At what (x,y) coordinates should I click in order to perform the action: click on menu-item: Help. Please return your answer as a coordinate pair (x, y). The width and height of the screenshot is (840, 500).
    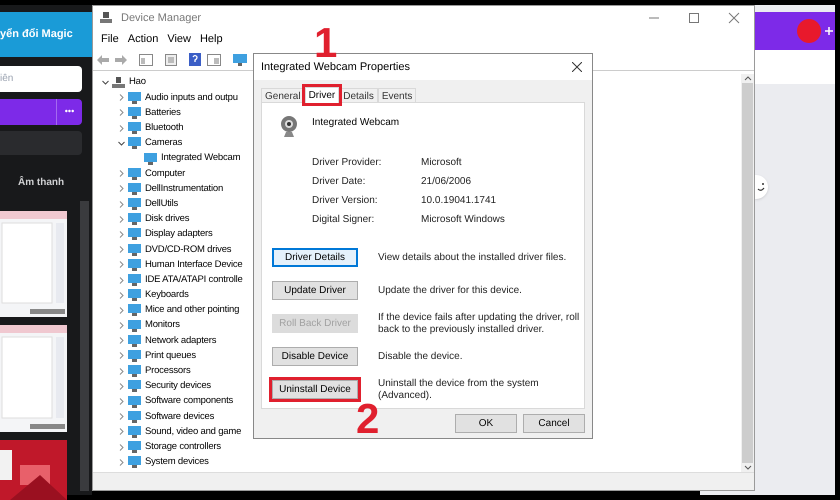
    Looking at the image, I should click on (211, 39).